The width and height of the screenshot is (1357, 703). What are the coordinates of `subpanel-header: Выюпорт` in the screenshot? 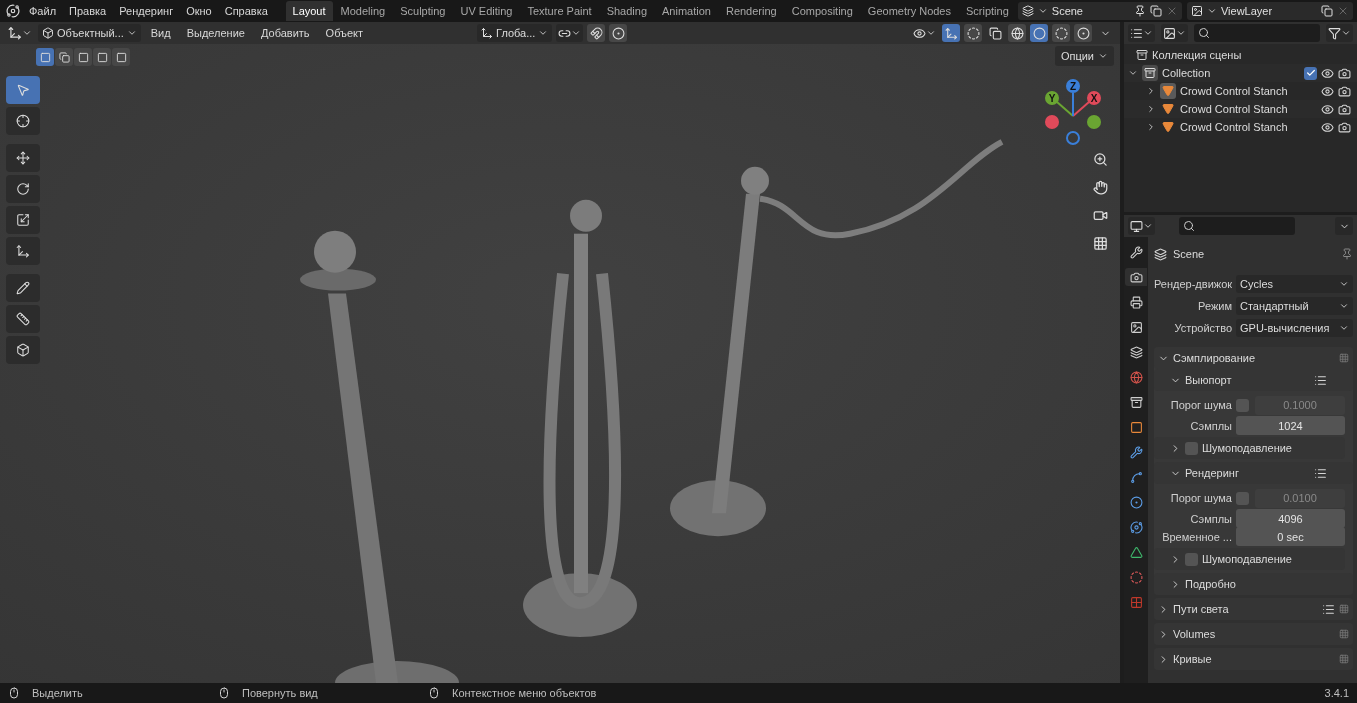 It's located at (1253, 380).